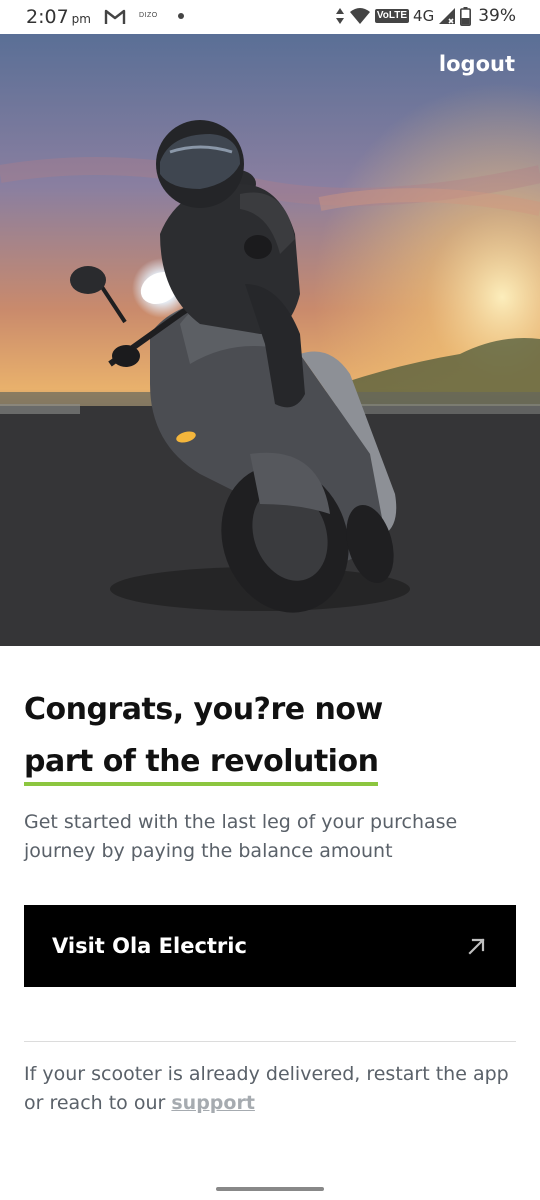  Describe the element at coordinates (476, 946) in the screenshot. I see `arrow-up-right-icon` at that location.